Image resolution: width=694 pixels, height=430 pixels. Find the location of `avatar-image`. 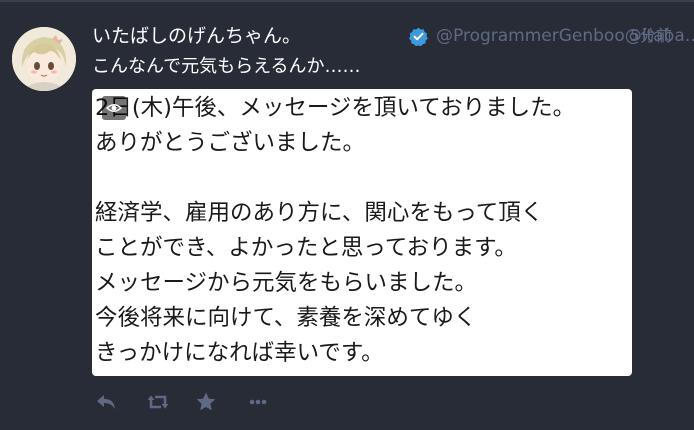

avatar-image is located at coordinates (44, 59).